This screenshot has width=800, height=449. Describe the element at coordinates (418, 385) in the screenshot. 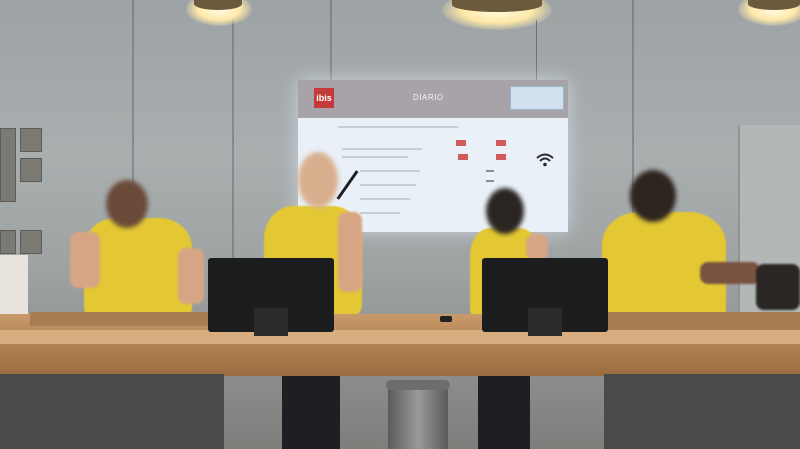

I see `waste-bin-lid` at that location.